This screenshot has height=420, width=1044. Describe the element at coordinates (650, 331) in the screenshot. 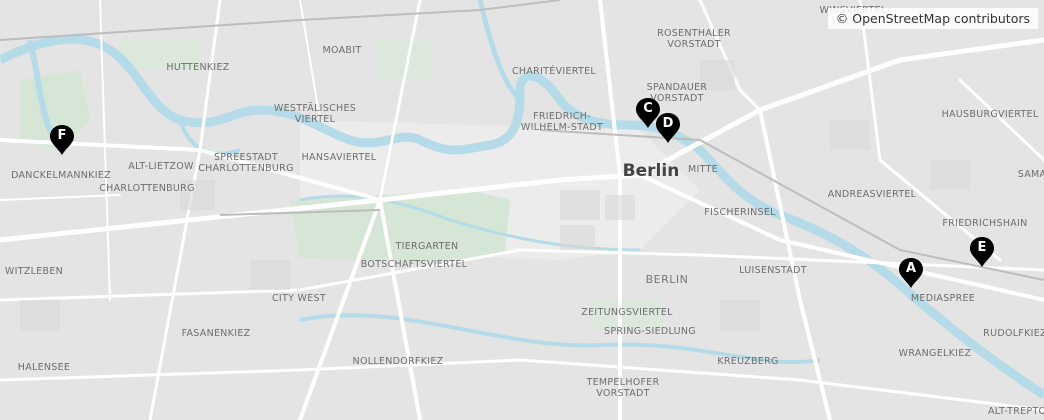

I see `label-spring-siedlung: SPRING-SIEDLUNG` at that location.